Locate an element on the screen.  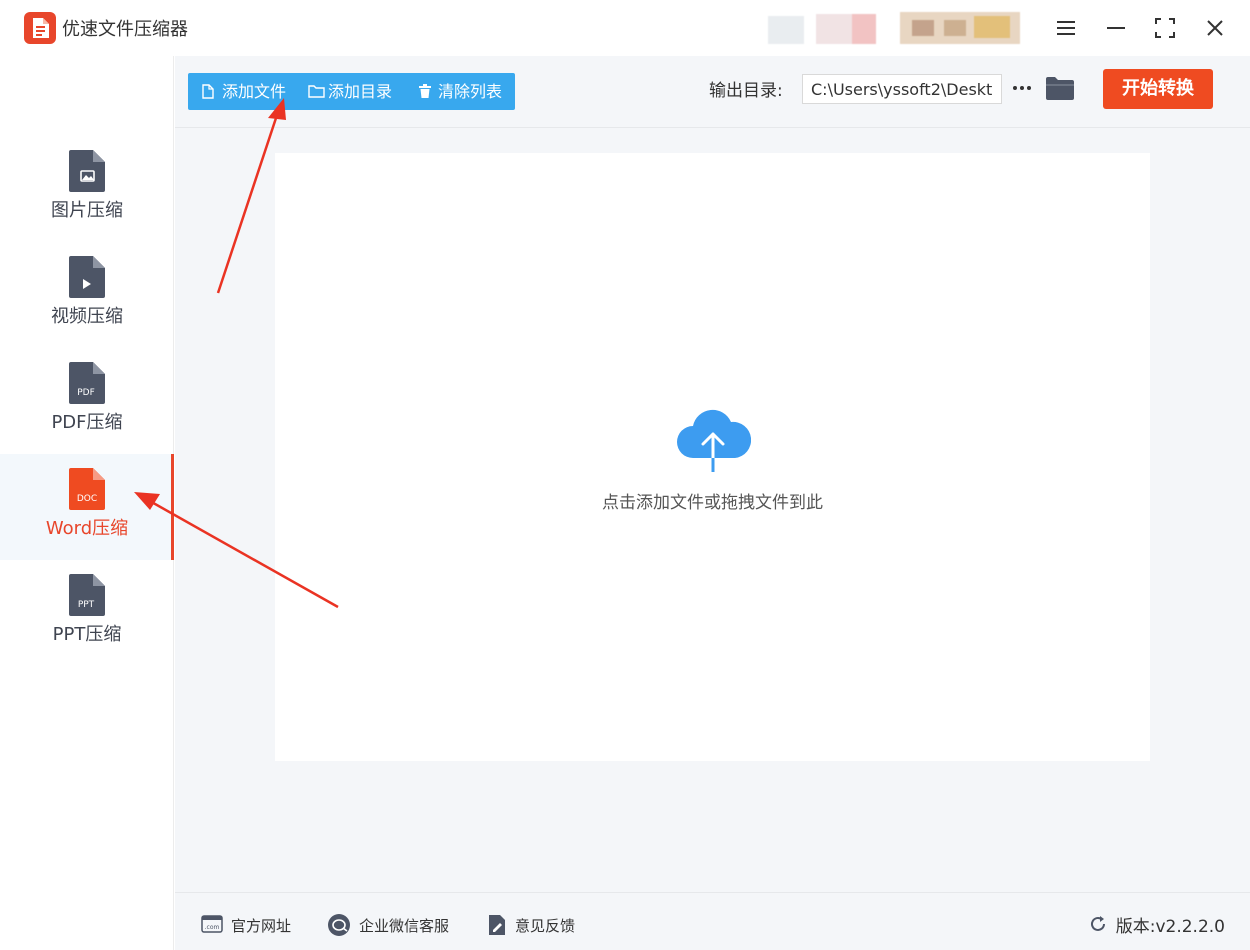
sidebar-item-word-compress: DOC Word压缩 is located at coordinates (87, 507).